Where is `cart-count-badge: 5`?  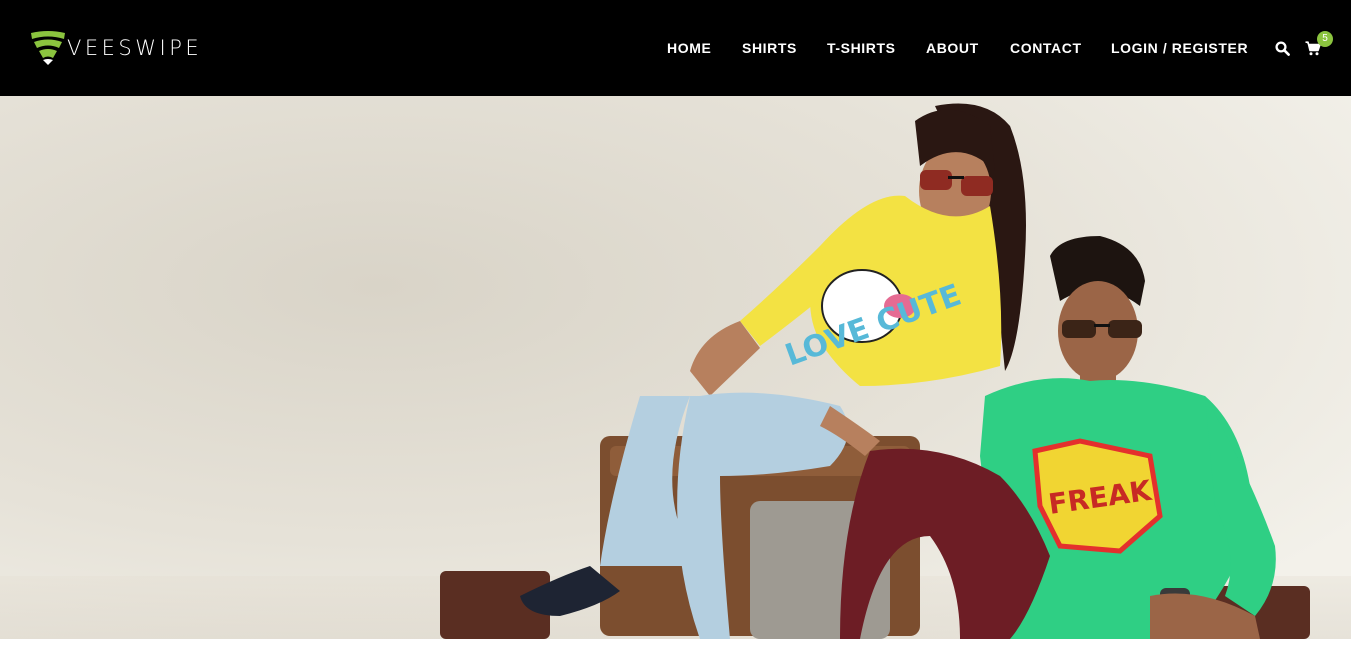 cart-count-badge: 5 is located at coordinates (1325, 39).